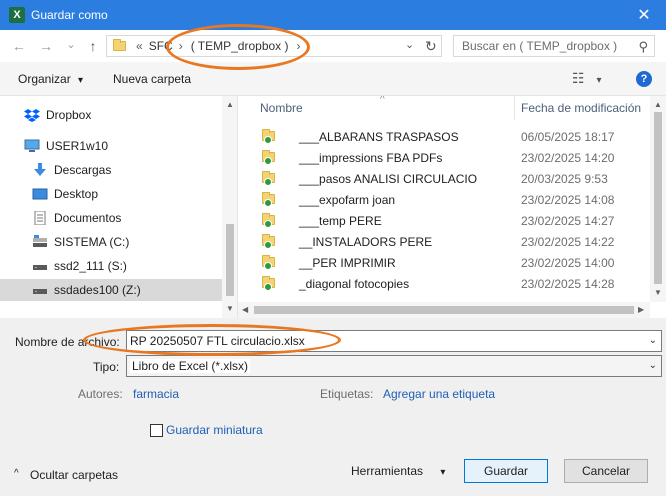  I want to click on nav-item-ssd2-111: ssd2_111 (S:), so click(111, 266).